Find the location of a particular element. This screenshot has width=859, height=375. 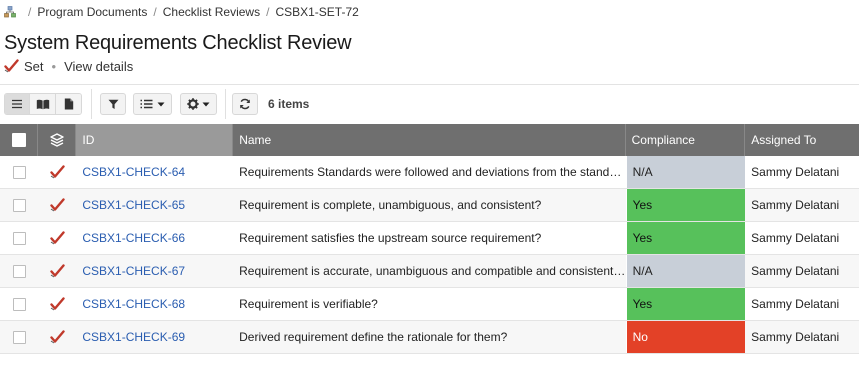

refresh-icon is located at coordinates (245, 104).